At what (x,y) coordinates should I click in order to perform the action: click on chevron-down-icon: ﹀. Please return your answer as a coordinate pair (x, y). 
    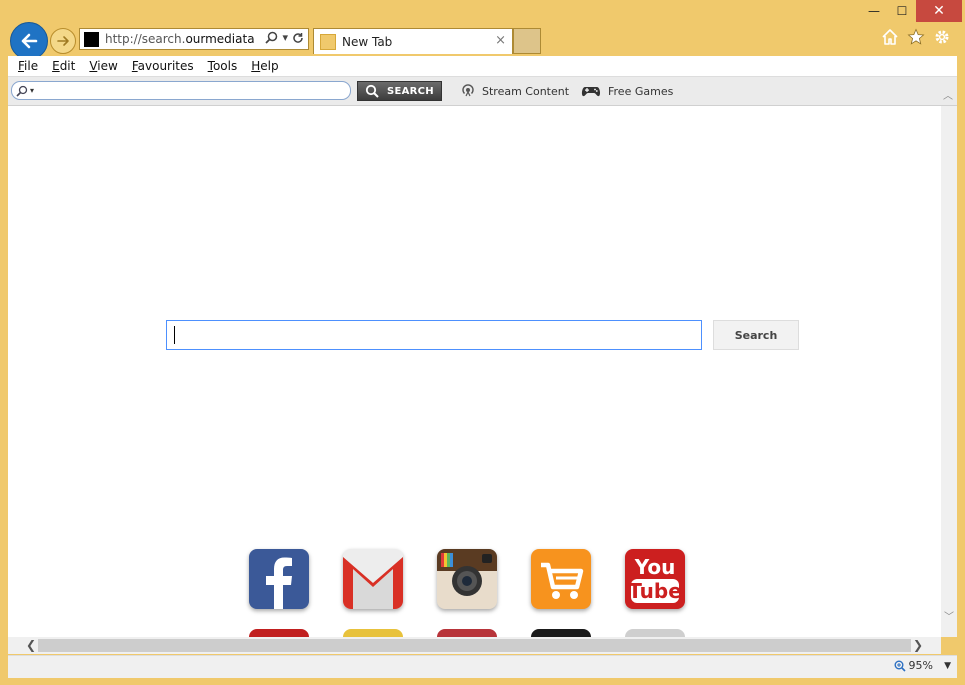
    Looking at the image, I should click on (949, 615).